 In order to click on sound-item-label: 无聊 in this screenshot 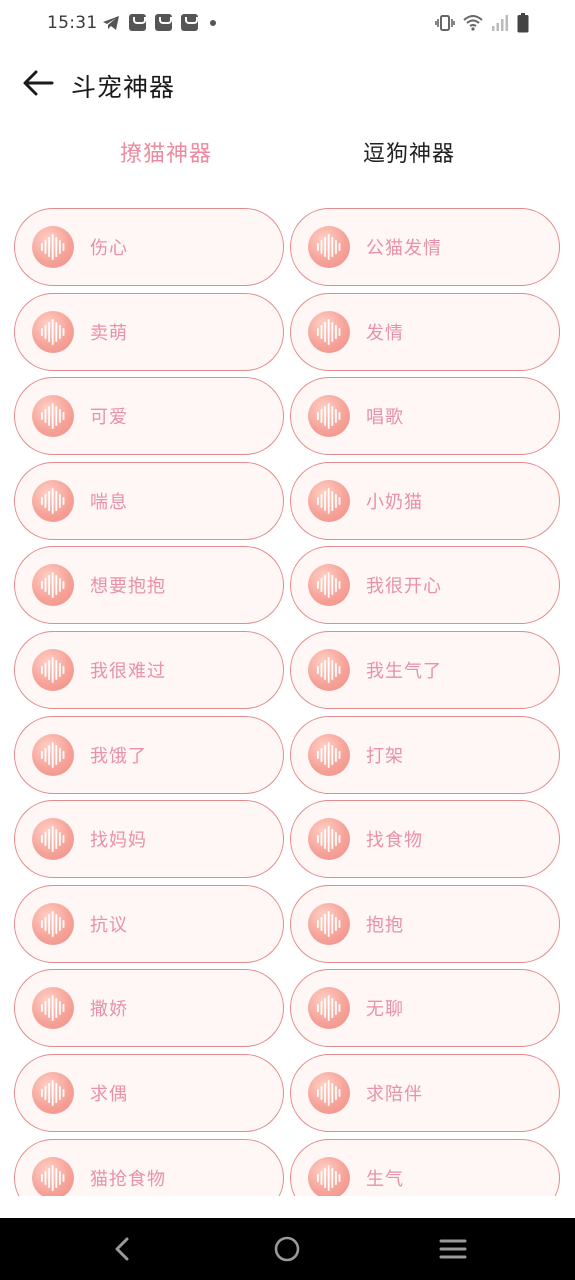, I will do `click(385, 1010)`.